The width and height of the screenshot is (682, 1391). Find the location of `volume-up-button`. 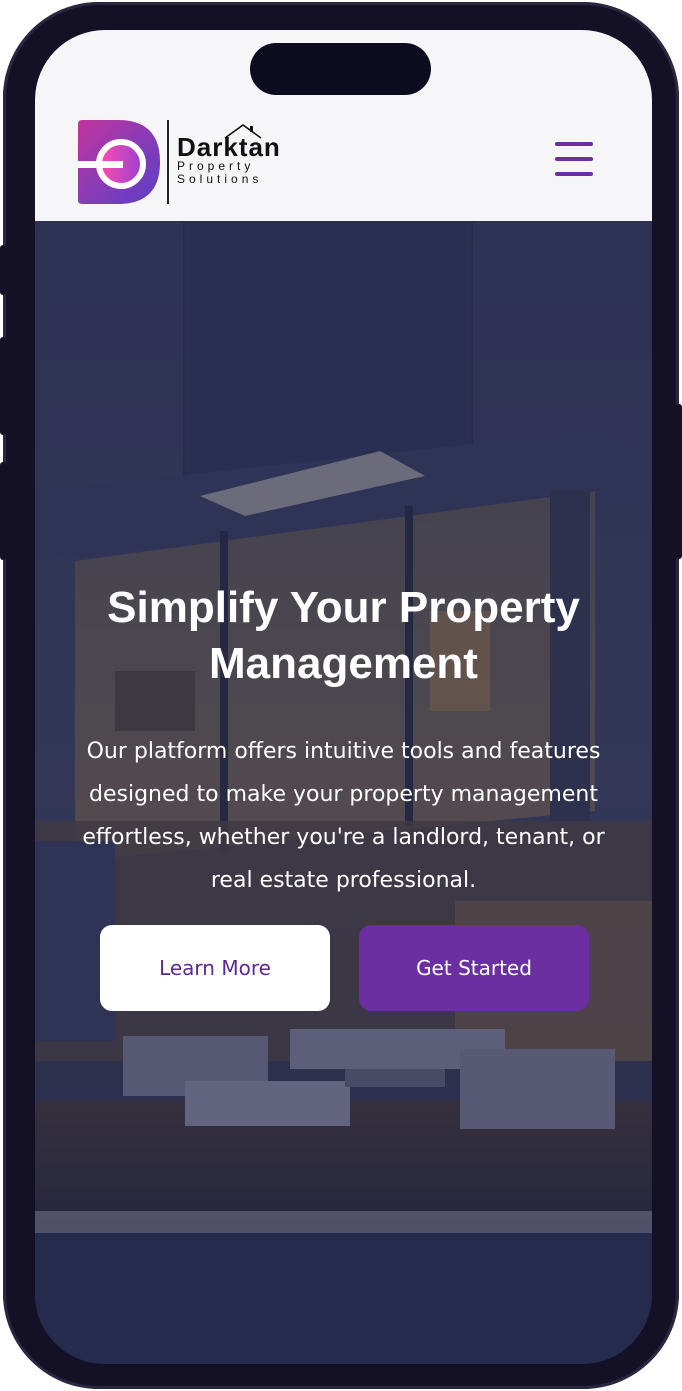

volume-up-button is located at coordinates (3, 386).